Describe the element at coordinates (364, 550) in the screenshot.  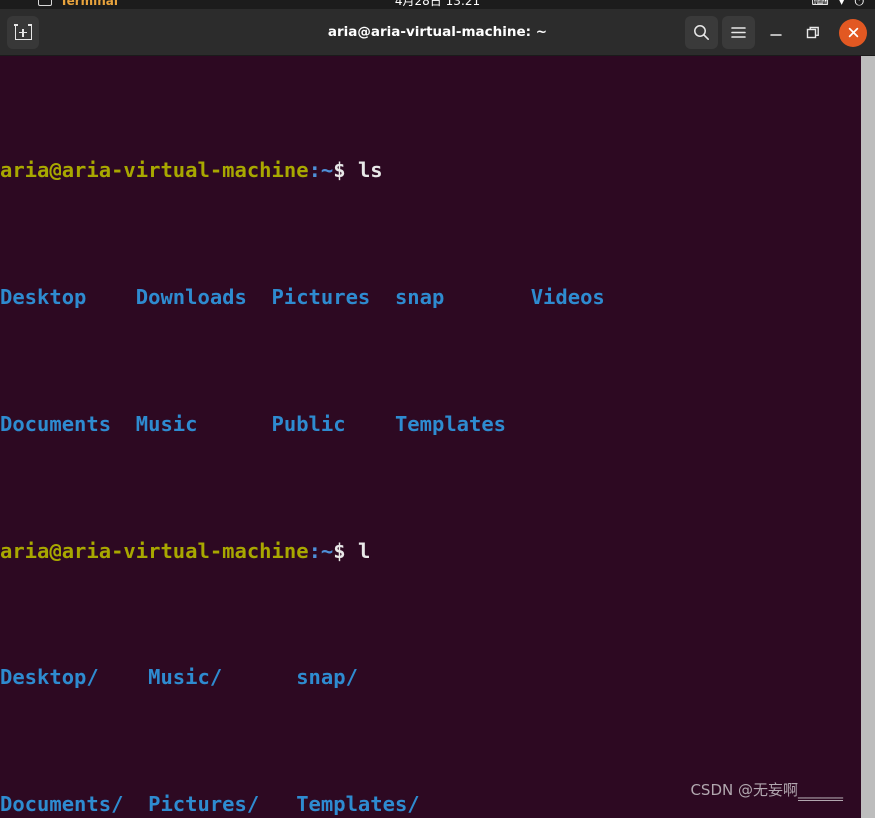
I see `command-l: l` at that location.